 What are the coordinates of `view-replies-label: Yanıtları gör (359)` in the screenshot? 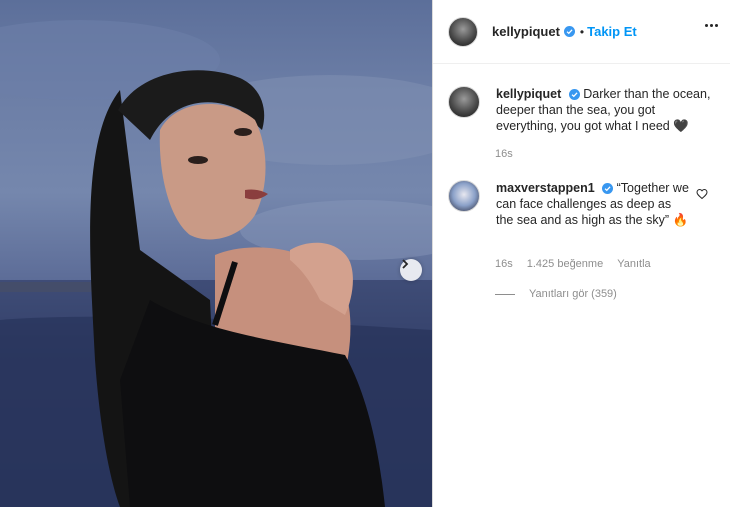 It's located at (573, 294).